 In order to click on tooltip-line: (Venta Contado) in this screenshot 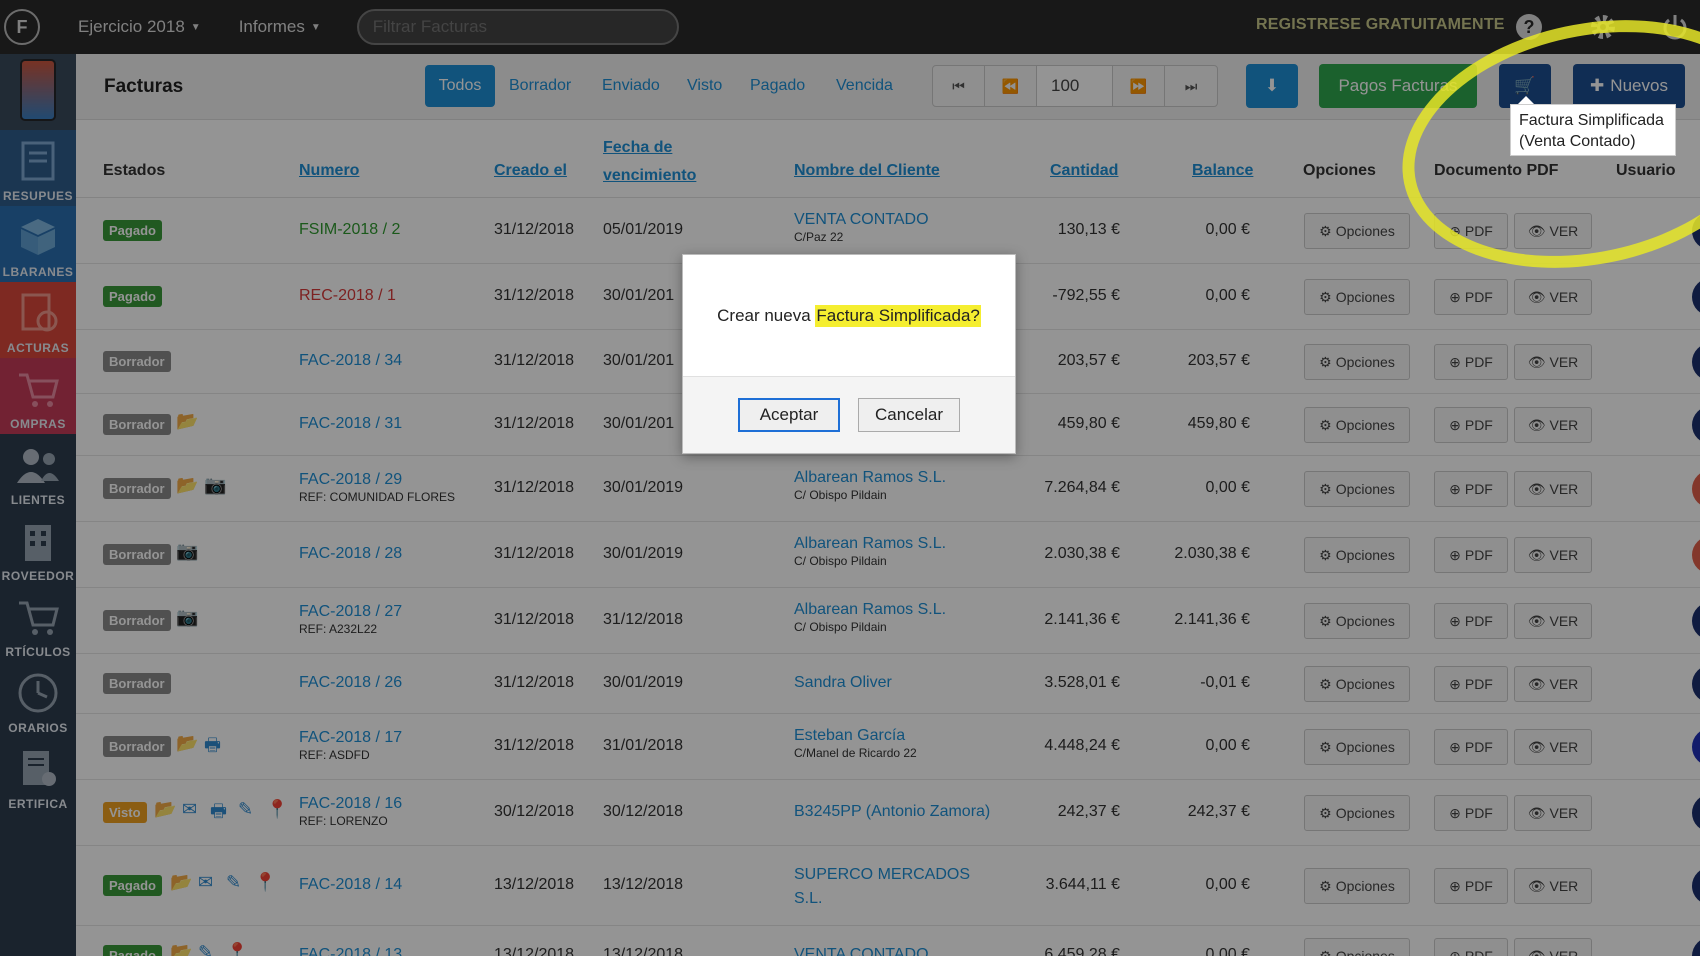, I will do `click(1577, 141)`.